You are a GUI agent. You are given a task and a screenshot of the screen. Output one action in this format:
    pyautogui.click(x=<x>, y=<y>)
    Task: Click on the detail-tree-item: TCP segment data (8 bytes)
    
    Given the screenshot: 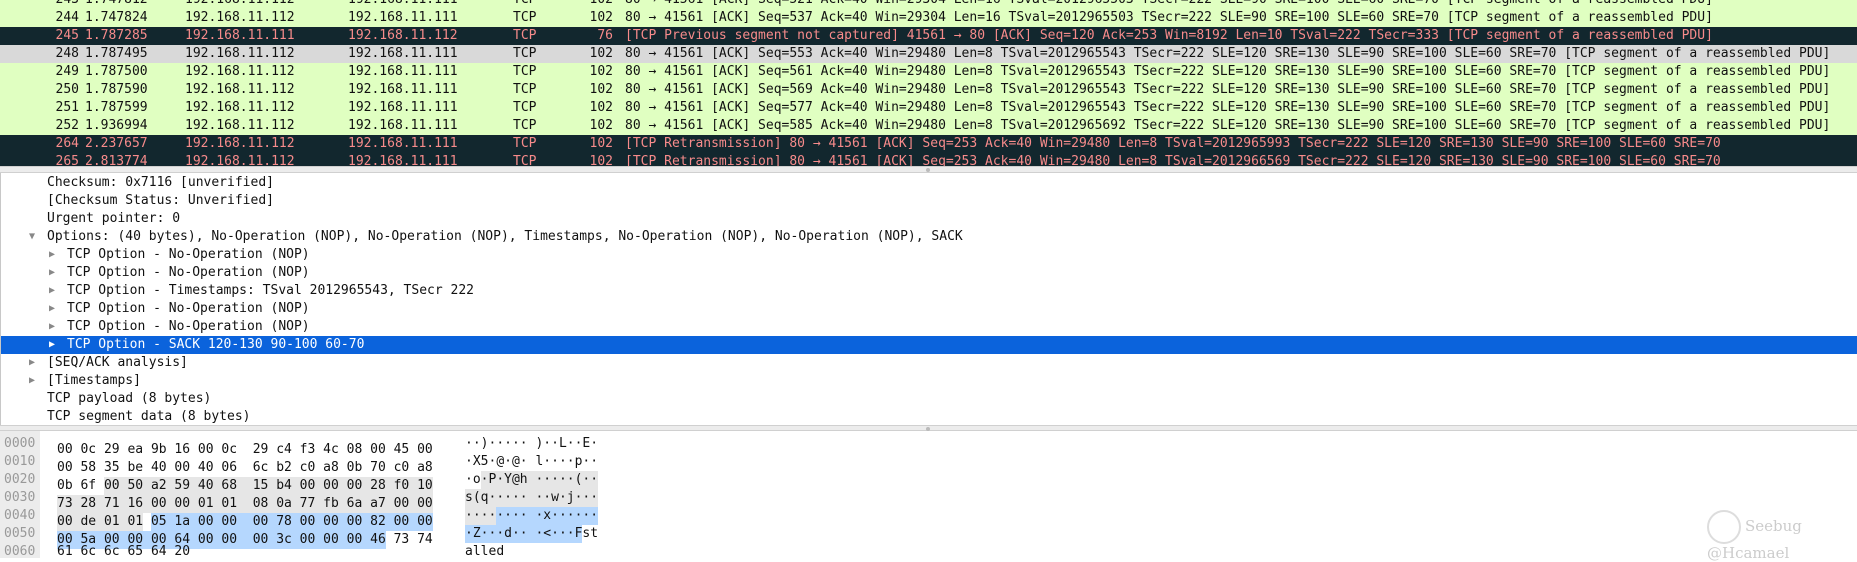 What is the action you would take?
    pyautogui.click(x=929, y=417)
    